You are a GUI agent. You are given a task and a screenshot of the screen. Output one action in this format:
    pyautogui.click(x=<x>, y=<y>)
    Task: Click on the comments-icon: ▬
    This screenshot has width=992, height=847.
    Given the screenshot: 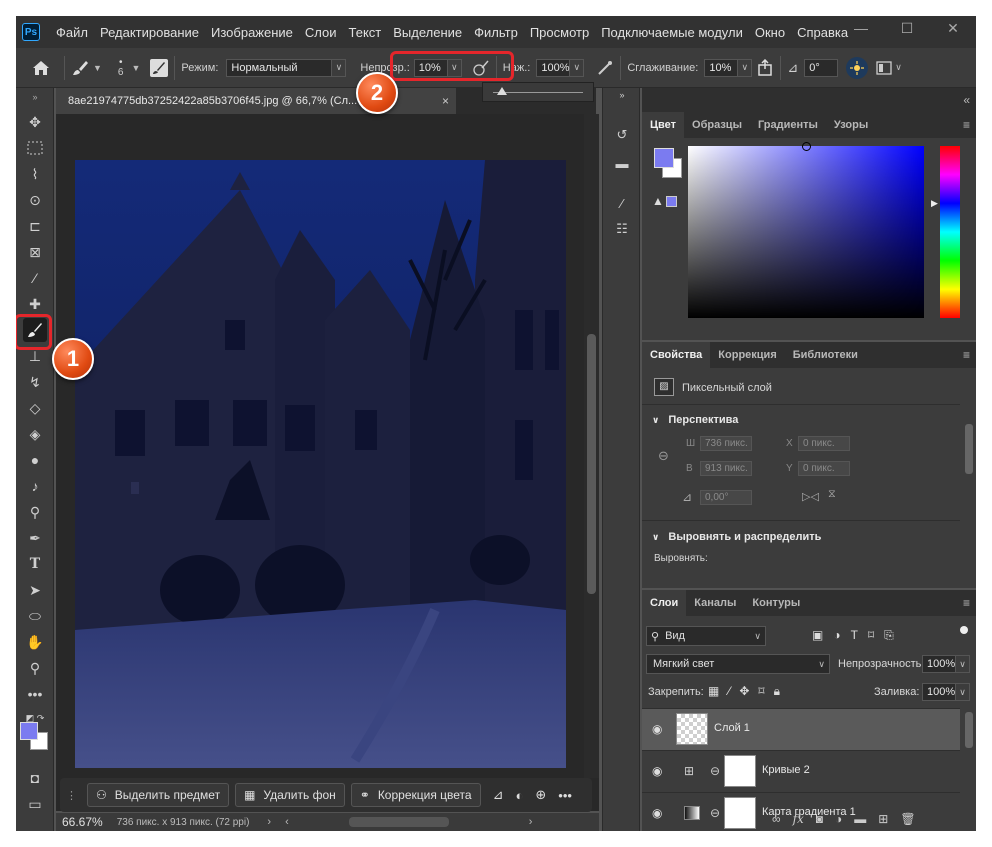 What is the action you would take?
    pyautogui.click(x=622, y=163)
    